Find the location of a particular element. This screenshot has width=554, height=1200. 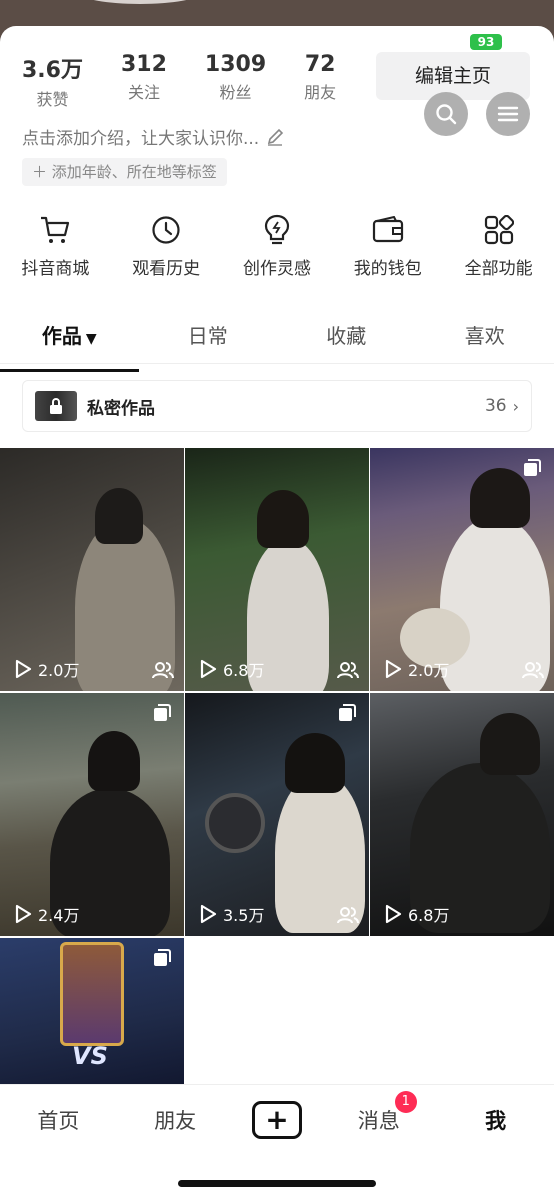

add-tags-button: ＋ 添加年龄、所在地等标签 is located at coordinates (124, 172).